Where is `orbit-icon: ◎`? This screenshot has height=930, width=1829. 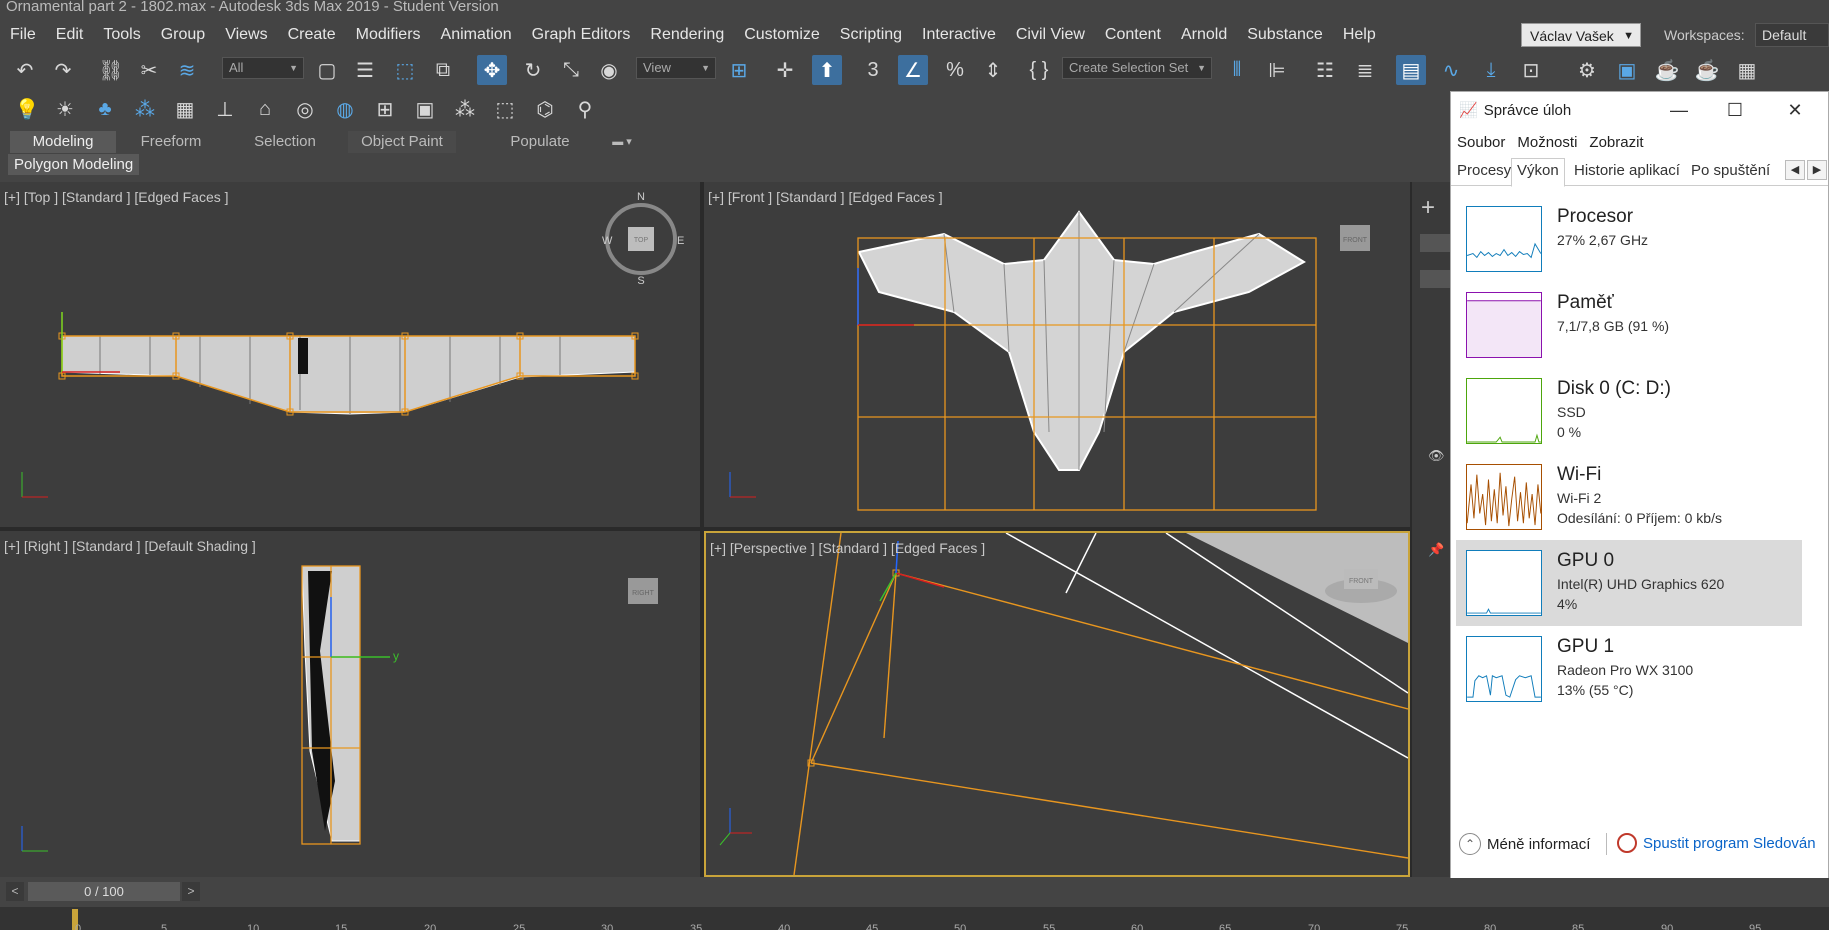
orbit-icon: ◎ is located at coordinates (305, 109).